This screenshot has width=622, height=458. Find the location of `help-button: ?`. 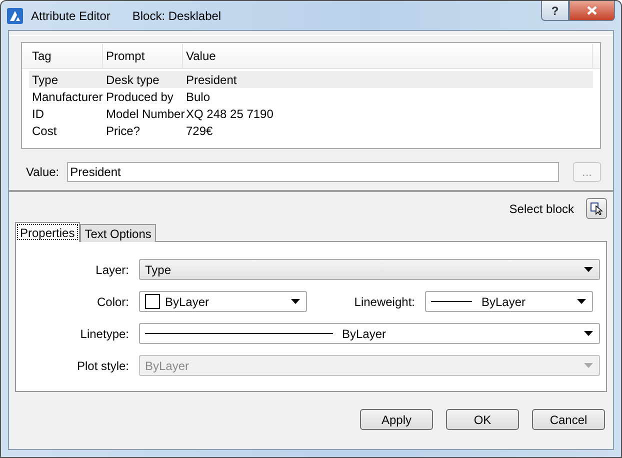

help-button: ? is located at coordinates (555, 11).